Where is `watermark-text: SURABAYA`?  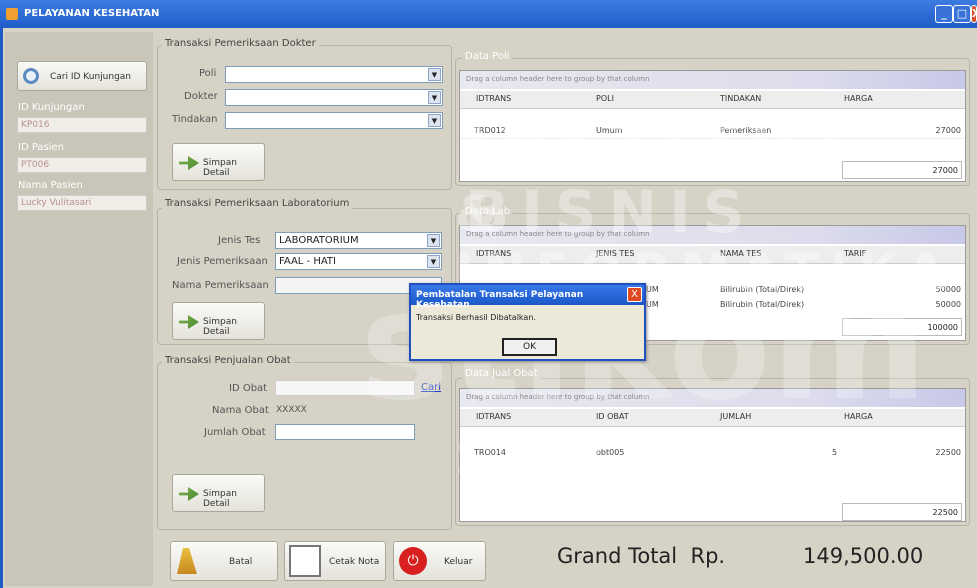
watermark-text: SURABAYA is located at coordinates (679, 458).